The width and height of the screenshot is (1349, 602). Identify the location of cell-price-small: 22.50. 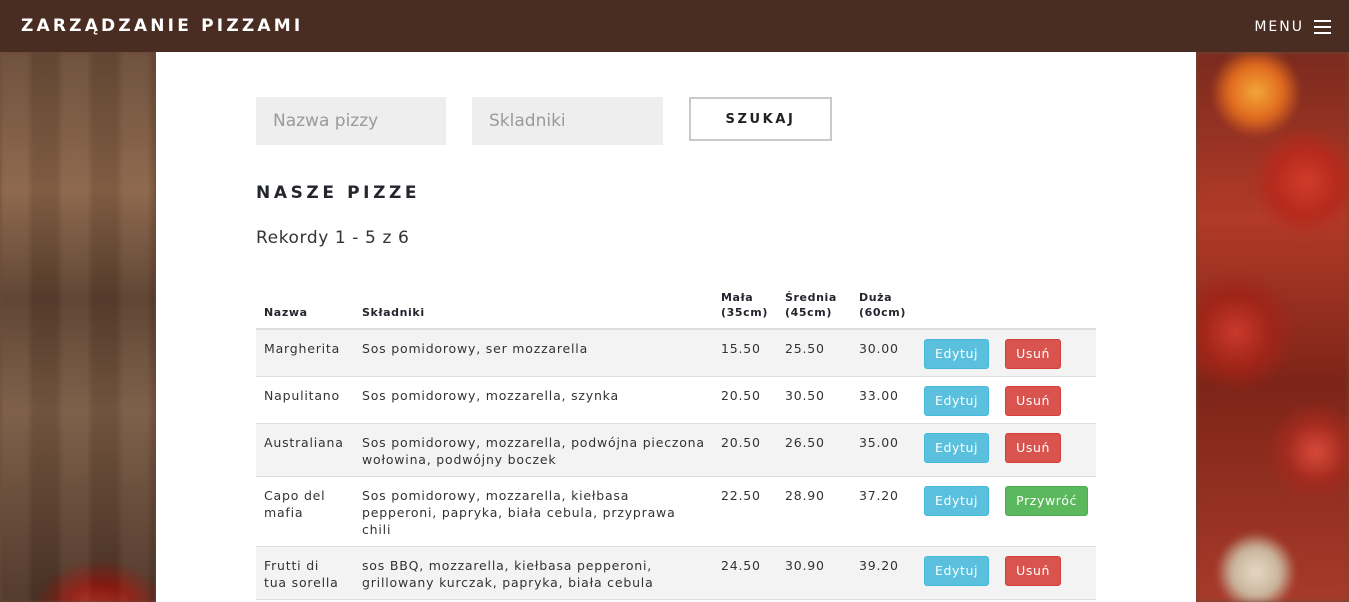
(745, 511).